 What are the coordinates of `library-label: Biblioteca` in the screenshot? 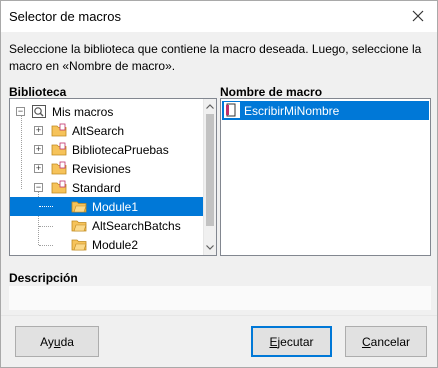 It's located at (38, 92).